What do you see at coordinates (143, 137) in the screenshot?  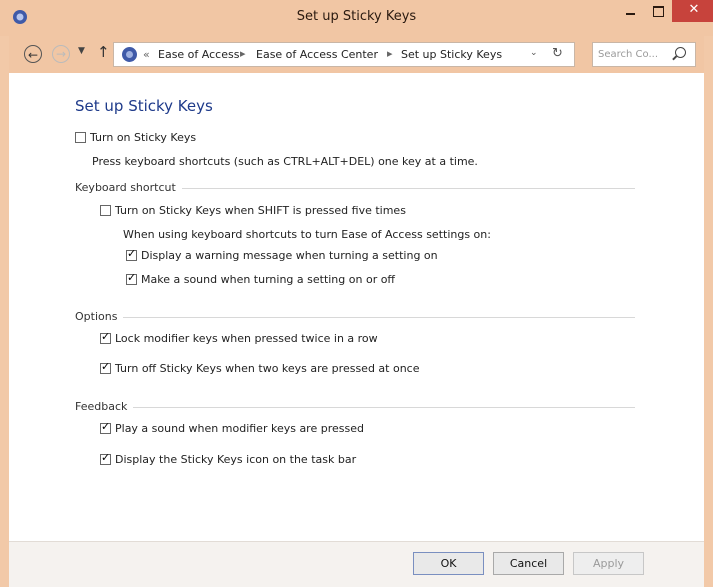 I see `checkbox-label: Turn on Sticky Keys` at bounding box center [143, 137].